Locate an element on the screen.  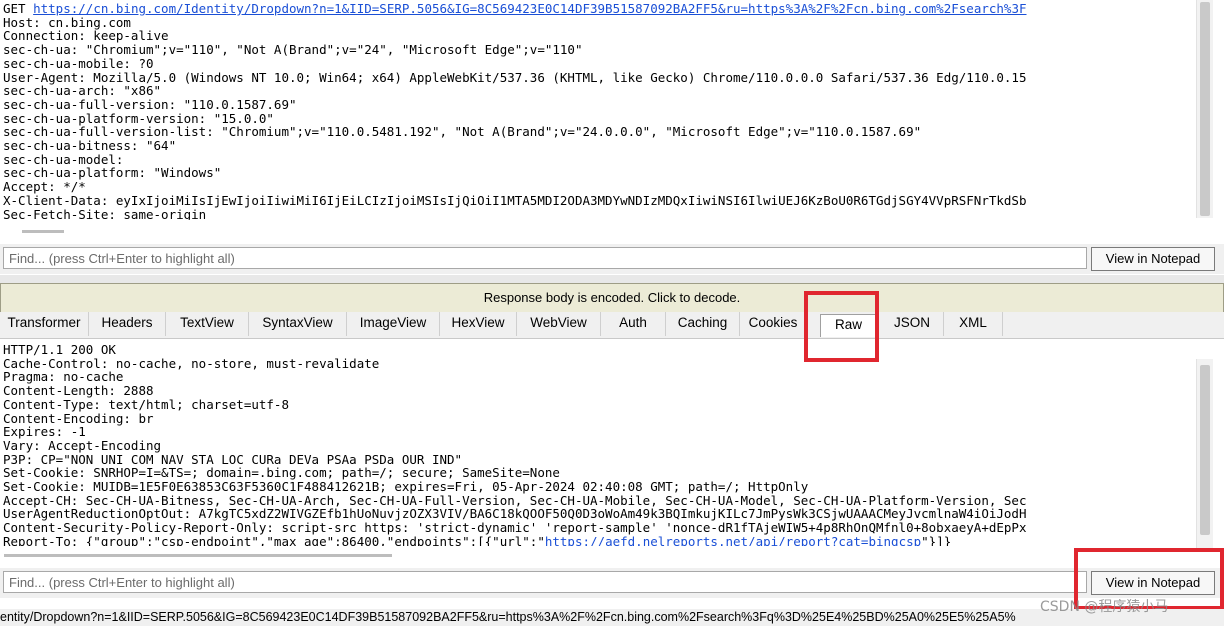
raw-line: Connection: keep-alive is located at coordinates (86, 36).